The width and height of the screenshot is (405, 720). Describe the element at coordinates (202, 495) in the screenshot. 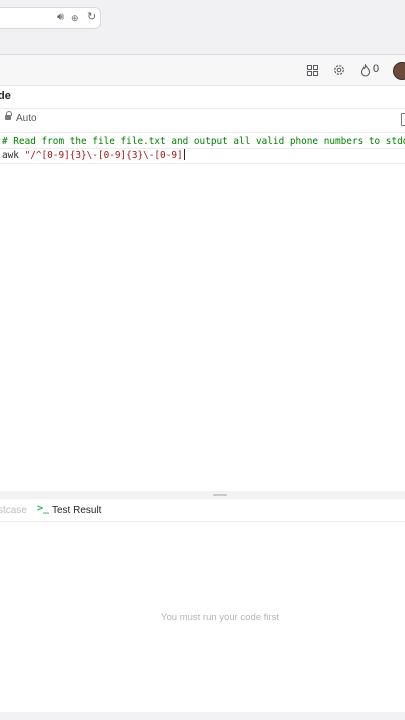

I see `panel-splitter` at that location.